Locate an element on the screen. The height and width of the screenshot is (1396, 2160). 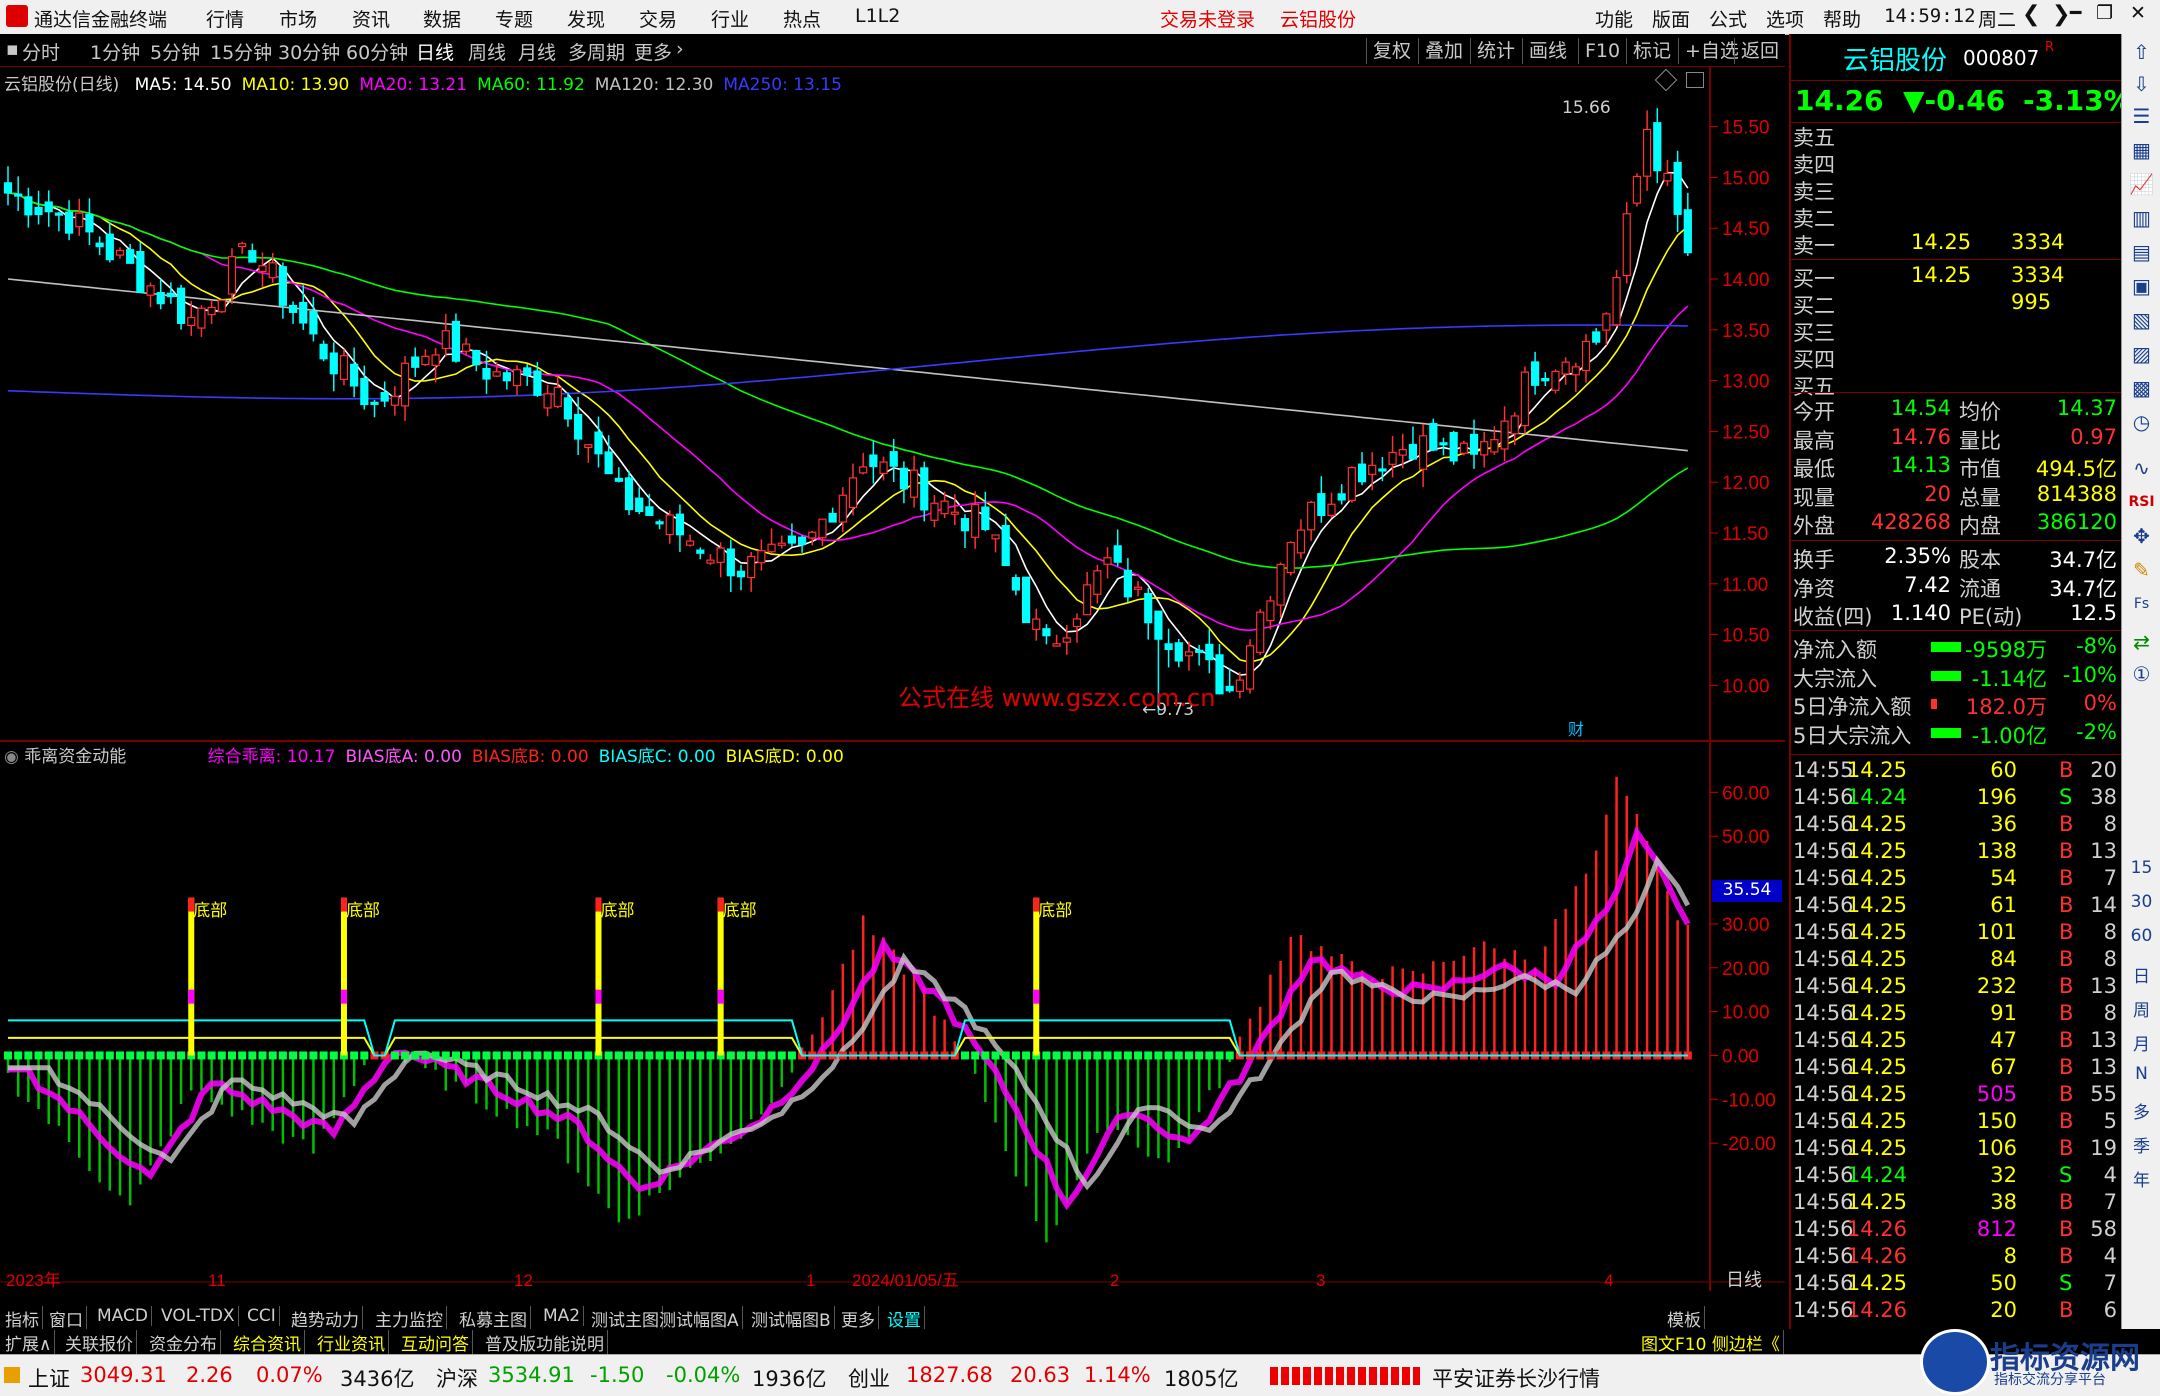
up-arrow-icon: ⇧ is located at coordinates (2141, 52).